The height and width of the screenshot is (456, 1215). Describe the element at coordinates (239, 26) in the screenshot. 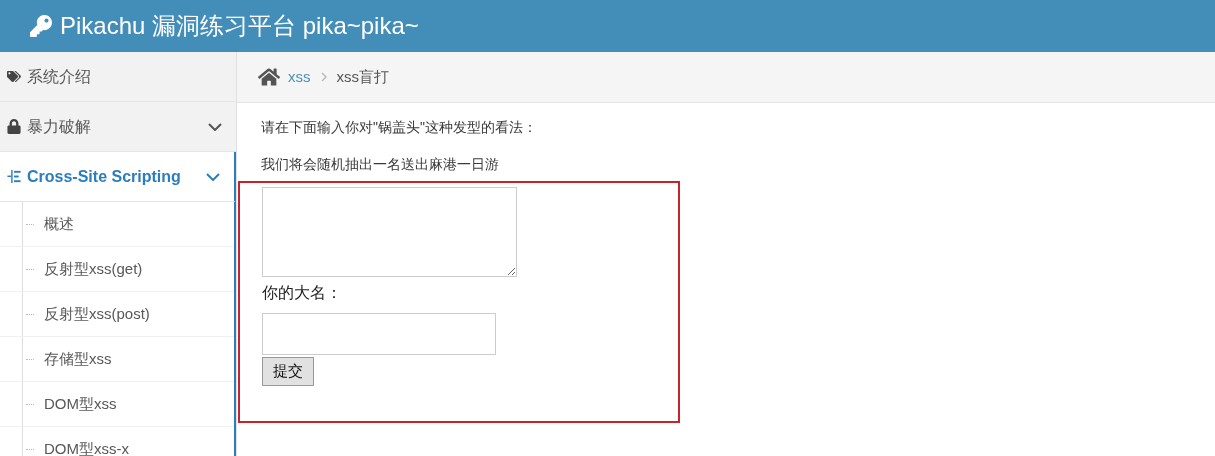

I see `site-title: Pikachu 漏洞练习平台 pika~pika~` at that location.